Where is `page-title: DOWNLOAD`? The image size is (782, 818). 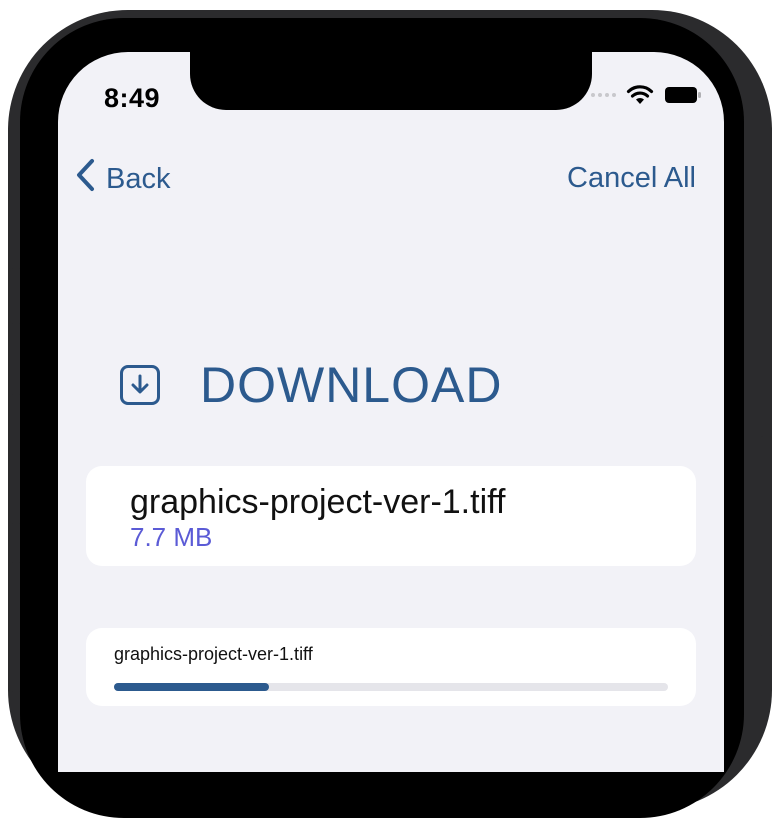
page-title: DOWNLOAD is located at coordinates (351, 385).